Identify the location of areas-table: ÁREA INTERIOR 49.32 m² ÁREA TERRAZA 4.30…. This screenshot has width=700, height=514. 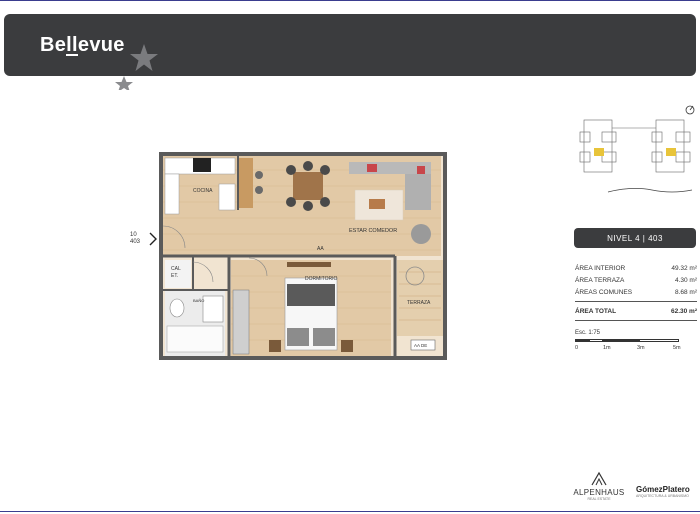
(636, 293).